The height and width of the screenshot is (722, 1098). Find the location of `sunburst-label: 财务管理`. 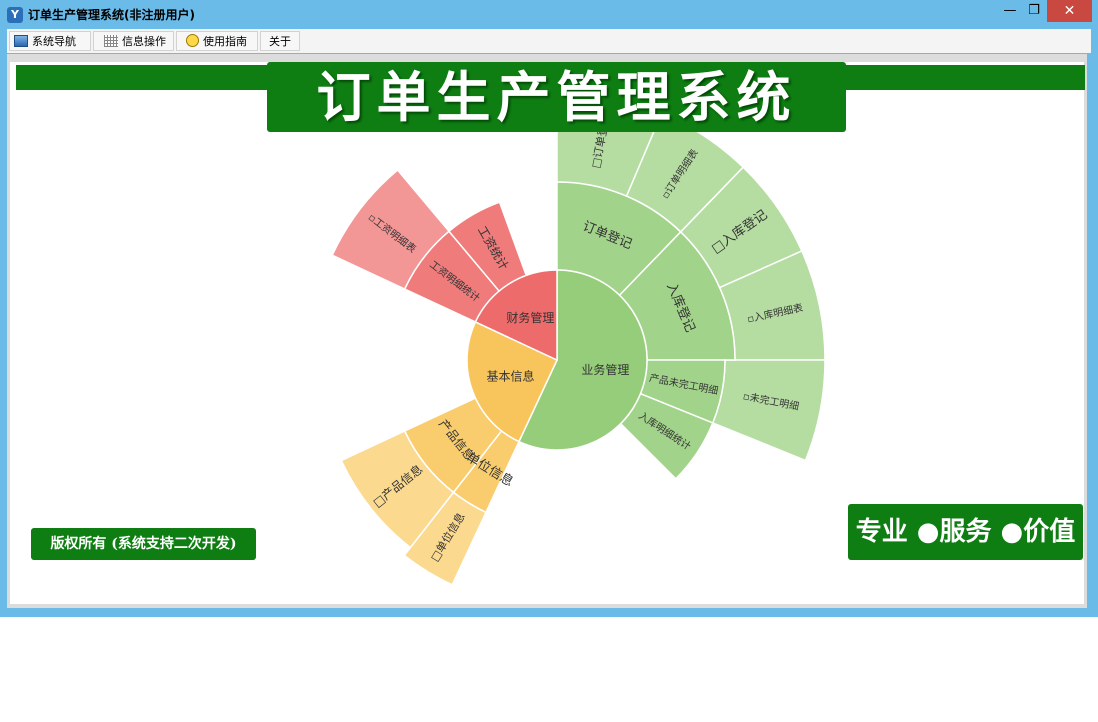

sunburst-label: 财务管理 is located at coordinates (530, 317).